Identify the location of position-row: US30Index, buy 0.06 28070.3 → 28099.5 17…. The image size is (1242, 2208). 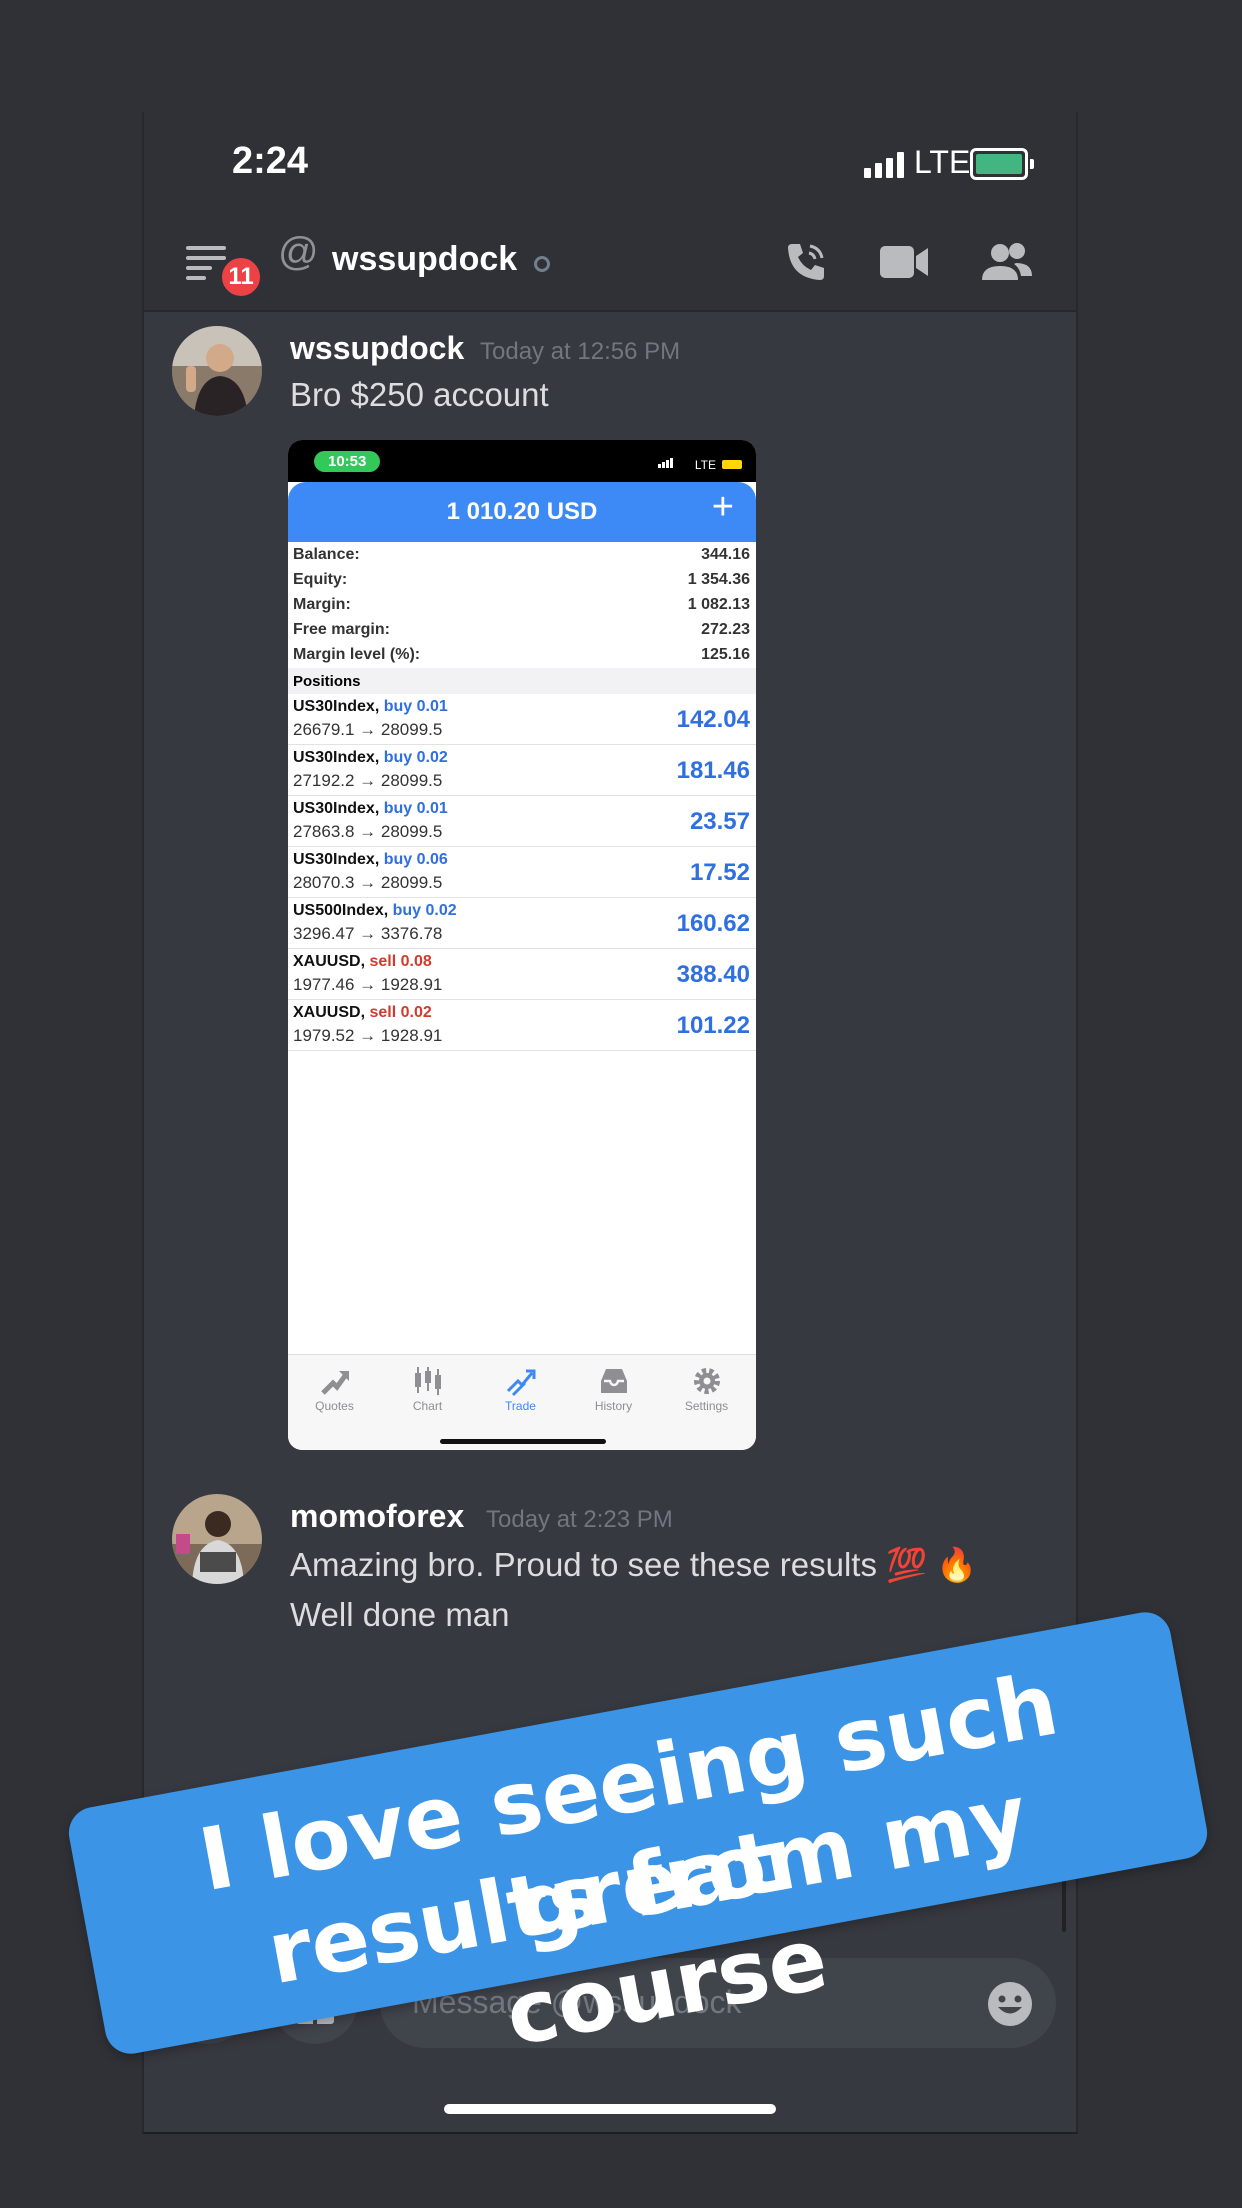
(522, 872).